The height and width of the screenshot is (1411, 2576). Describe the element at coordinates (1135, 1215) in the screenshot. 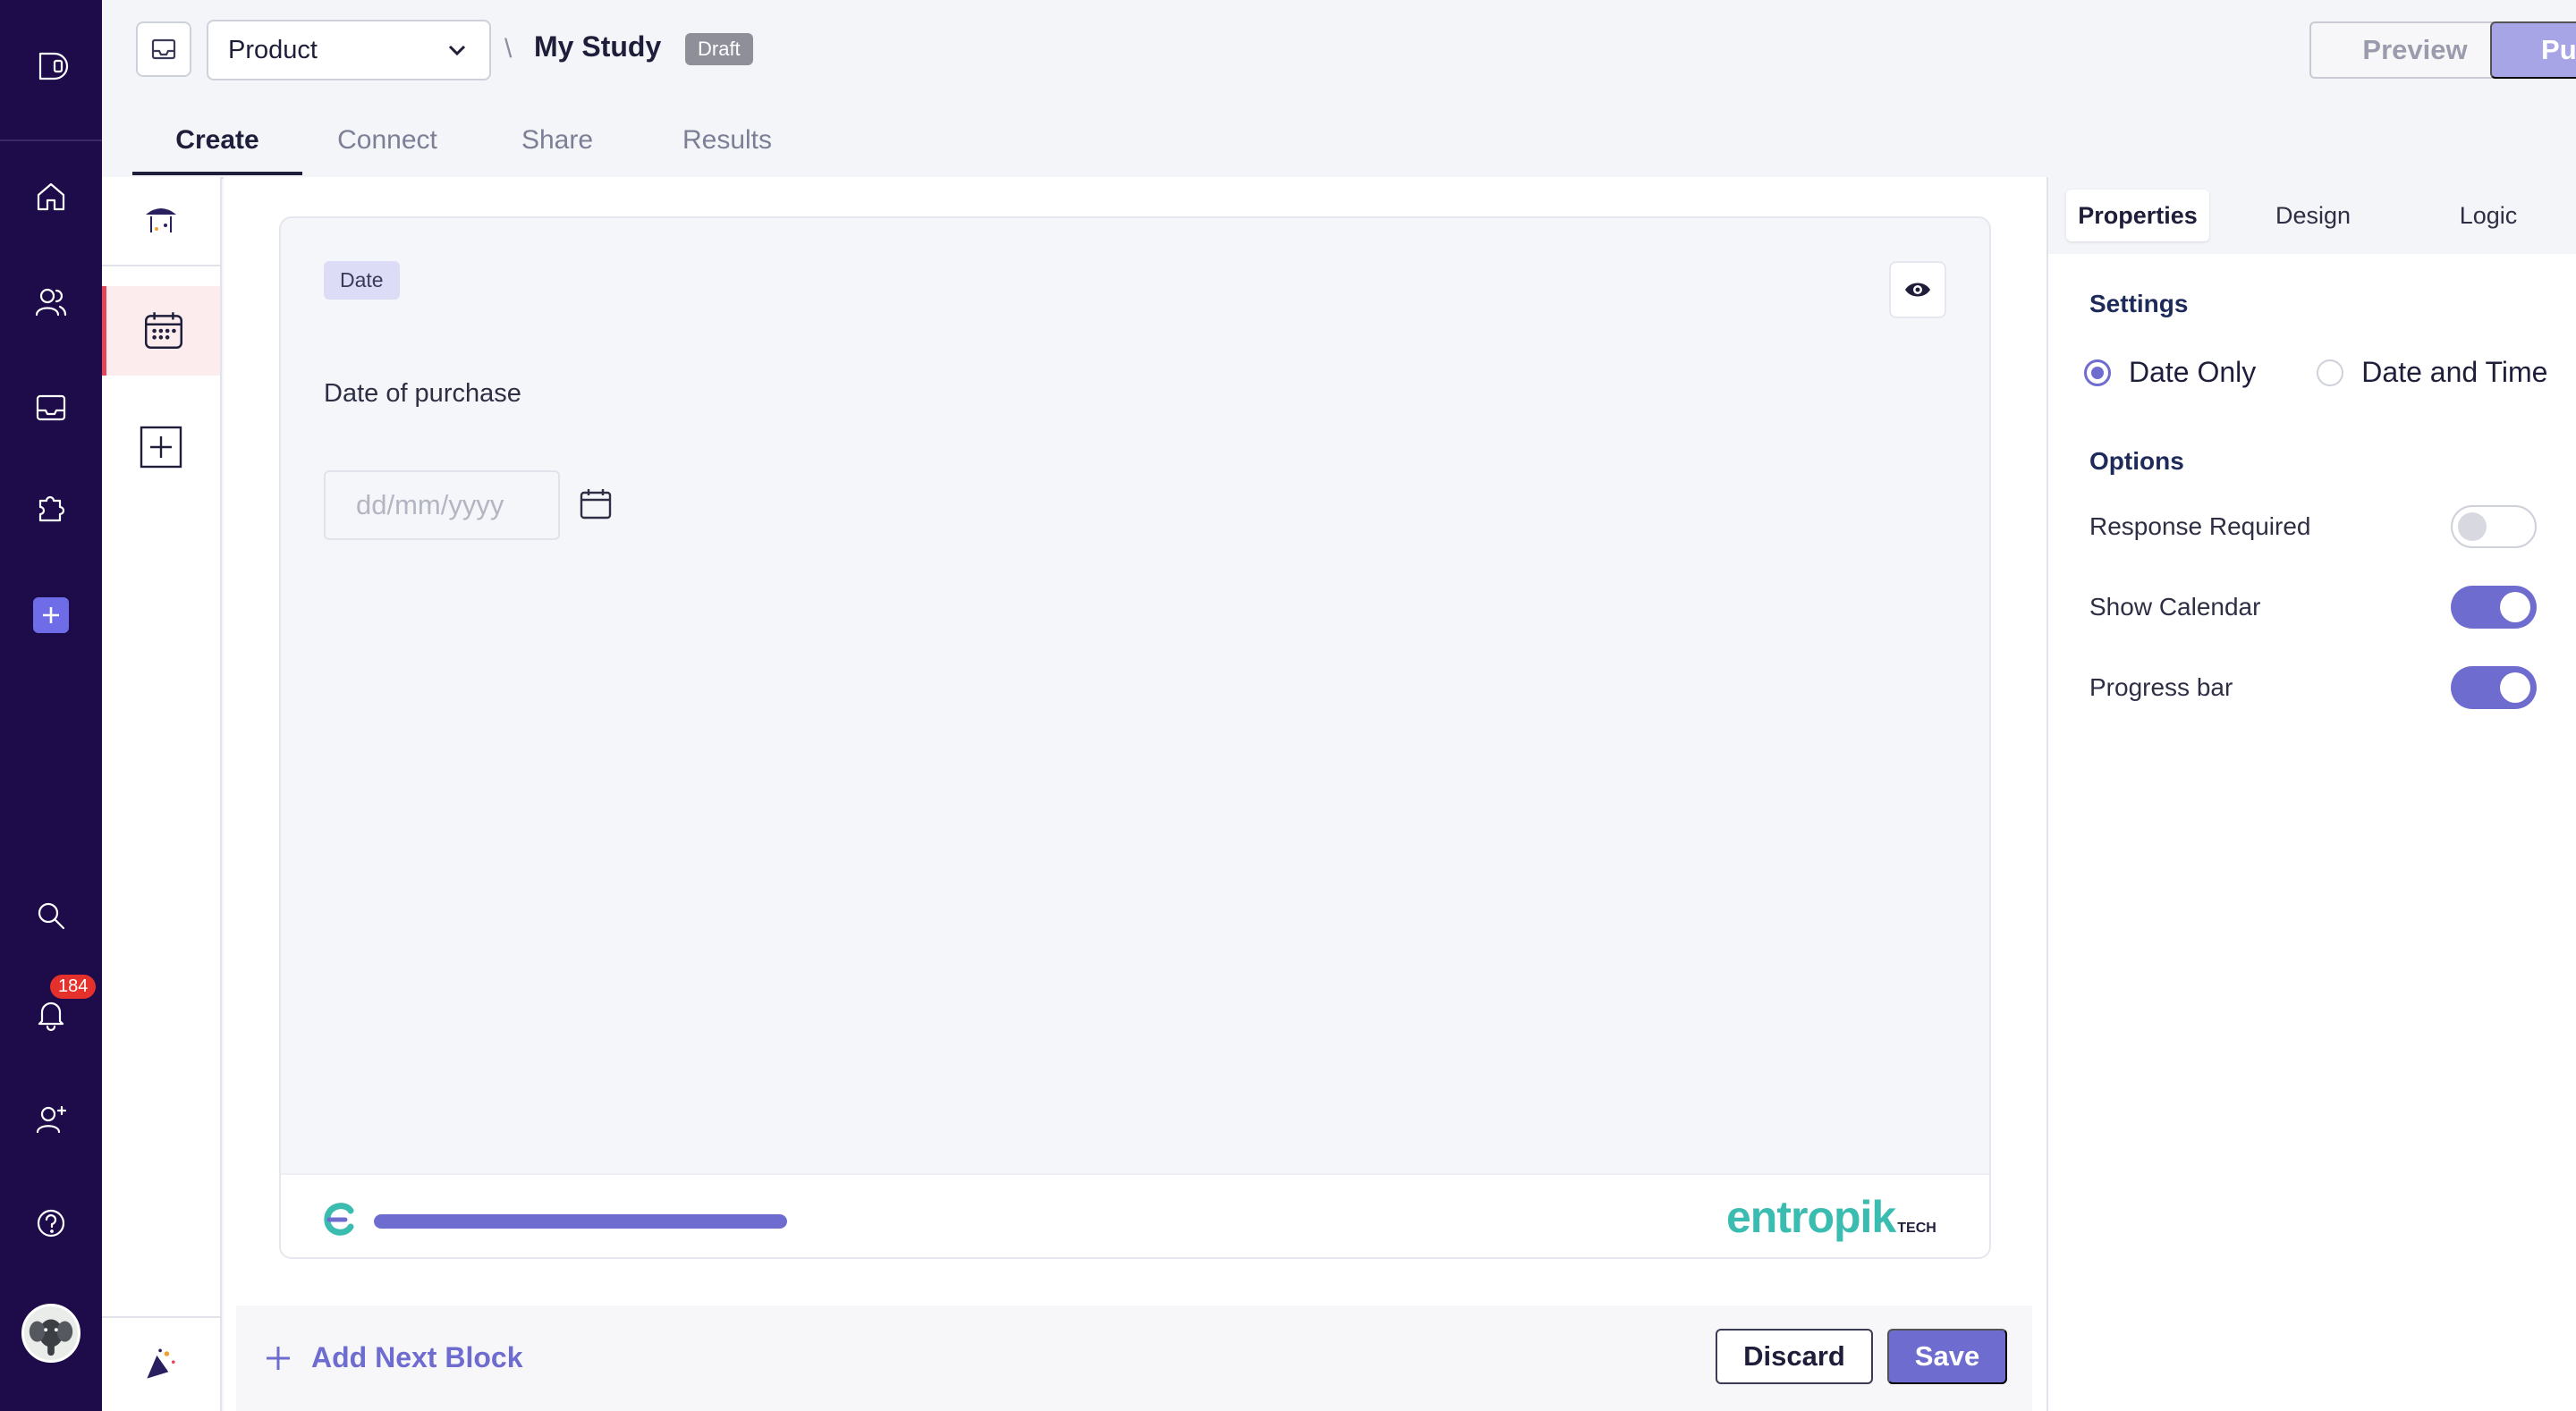

I see `card-footer: entropik TECH` at that location.